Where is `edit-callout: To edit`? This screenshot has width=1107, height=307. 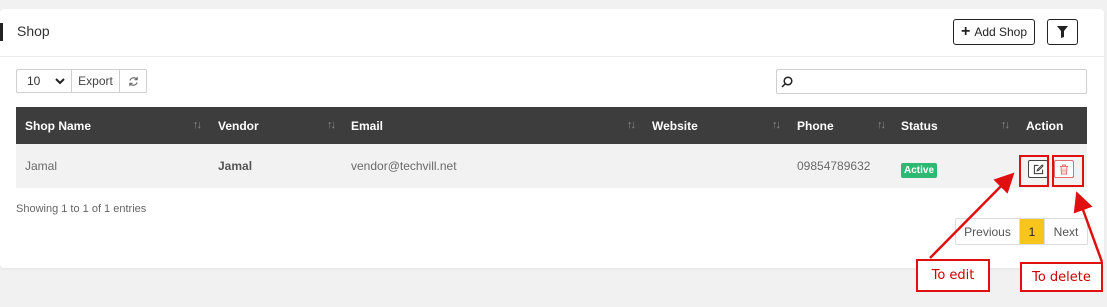 edit-callout: To edit is located at coordinates (953, 275).